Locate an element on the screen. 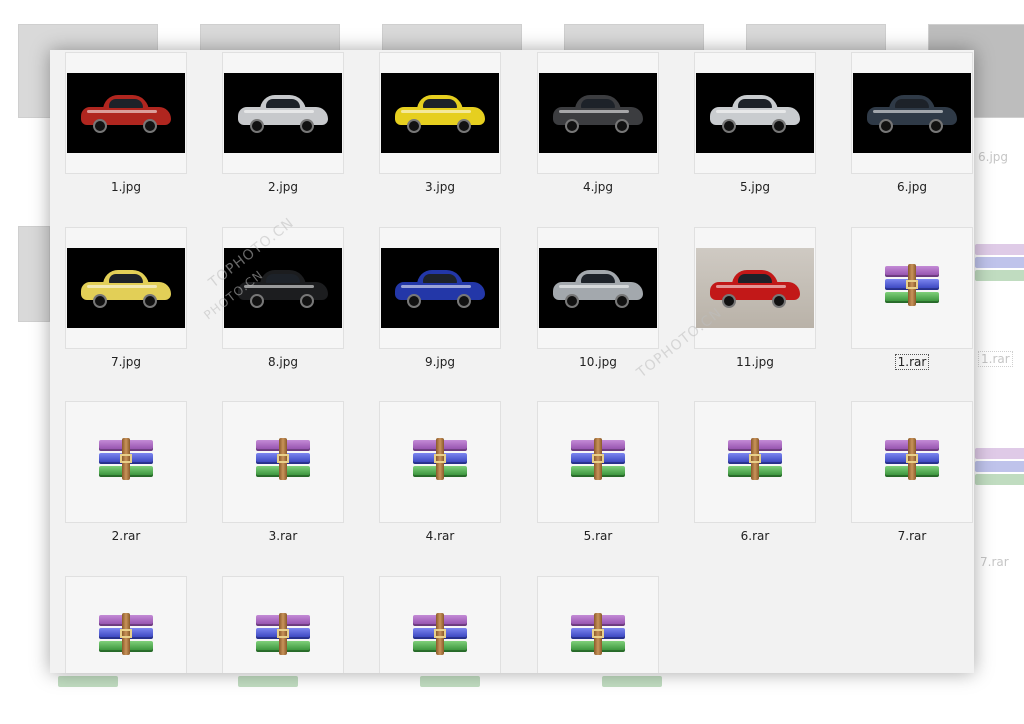  file-name-label: 5.jpg is located at coordinates (755, 187).